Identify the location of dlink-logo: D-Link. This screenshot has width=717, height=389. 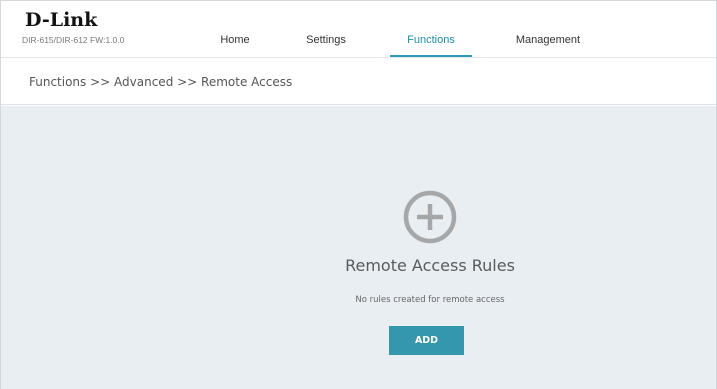
(61, 20).